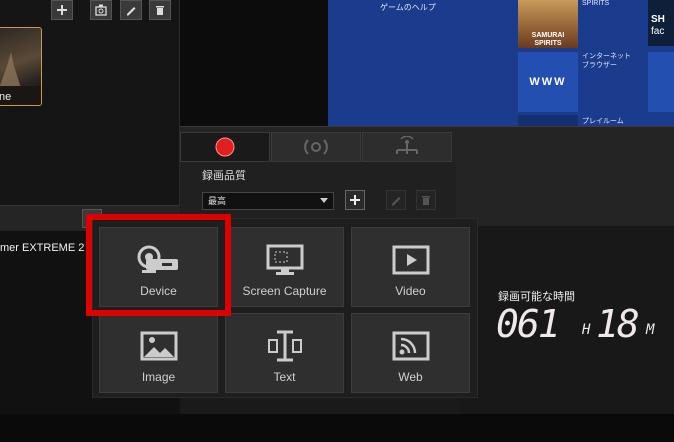 The width and height of the screenshot is (674, 442). Describe the element at coordinates (606, 61) in the screenshot. I see `browser-label: インターネット ブラウザー` at that location.